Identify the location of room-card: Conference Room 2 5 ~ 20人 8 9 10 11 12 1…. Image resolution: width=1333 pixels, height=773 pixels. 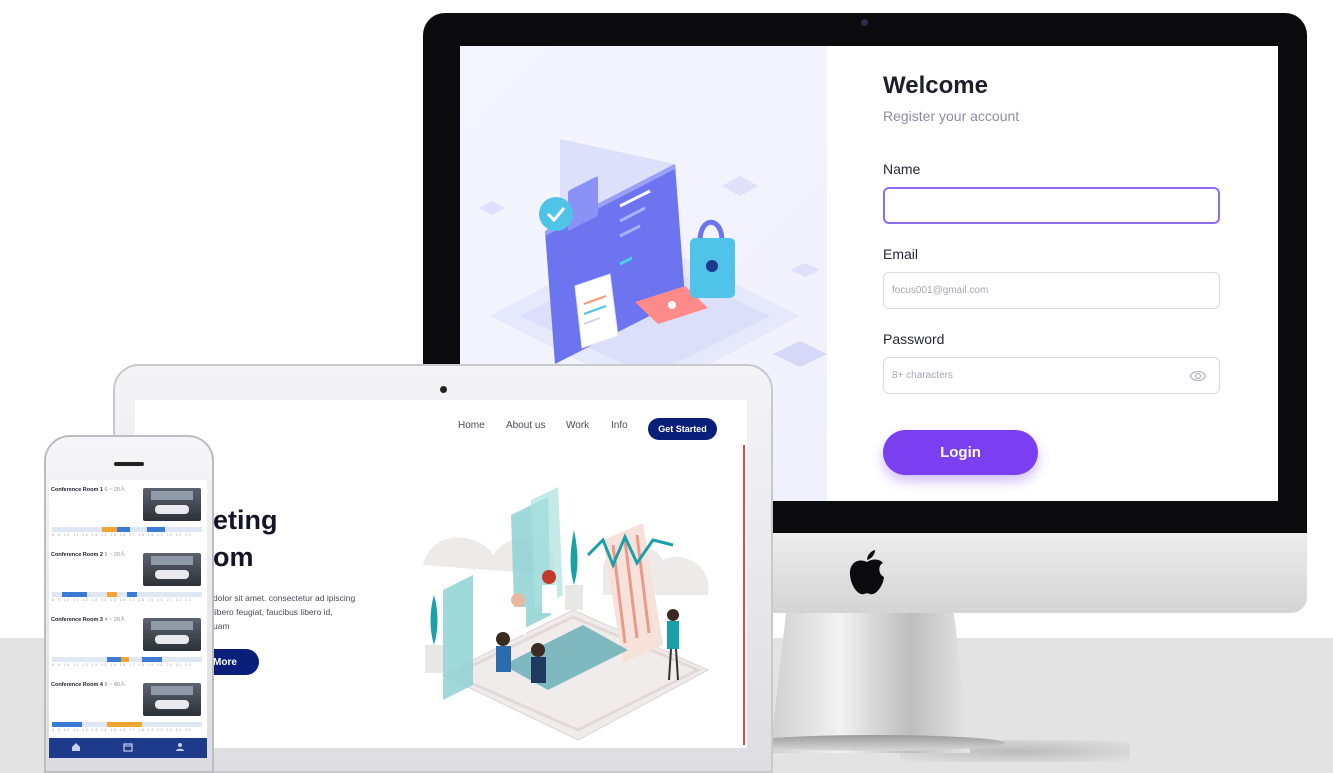
(128, 580).